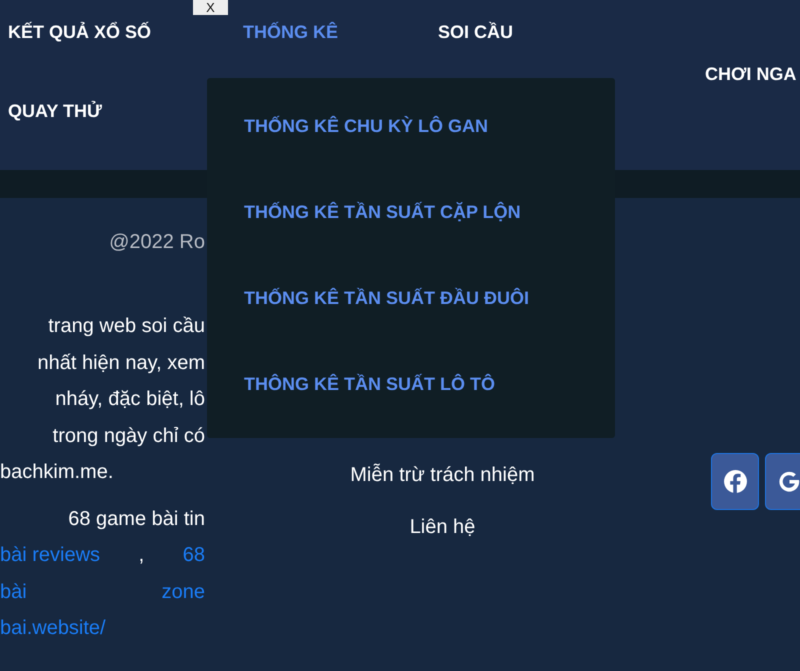 The height and width of the screenshot is (671, 800). What do you see at coordinates (750, 74) in the screenshot?
I see `nav-link: CHƠI NGA` at bounding box center [750, 74].